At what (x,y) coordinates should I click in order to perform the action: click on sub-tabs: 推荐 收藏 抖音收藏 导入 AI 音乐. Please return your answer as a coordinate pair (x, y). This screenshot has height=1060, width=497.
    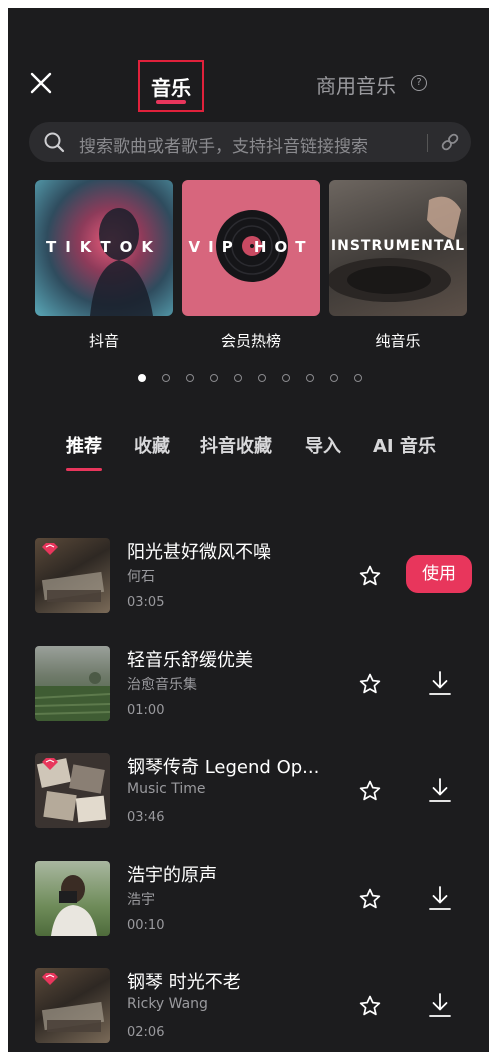
    Looking at the image, I should click on (248, 453).